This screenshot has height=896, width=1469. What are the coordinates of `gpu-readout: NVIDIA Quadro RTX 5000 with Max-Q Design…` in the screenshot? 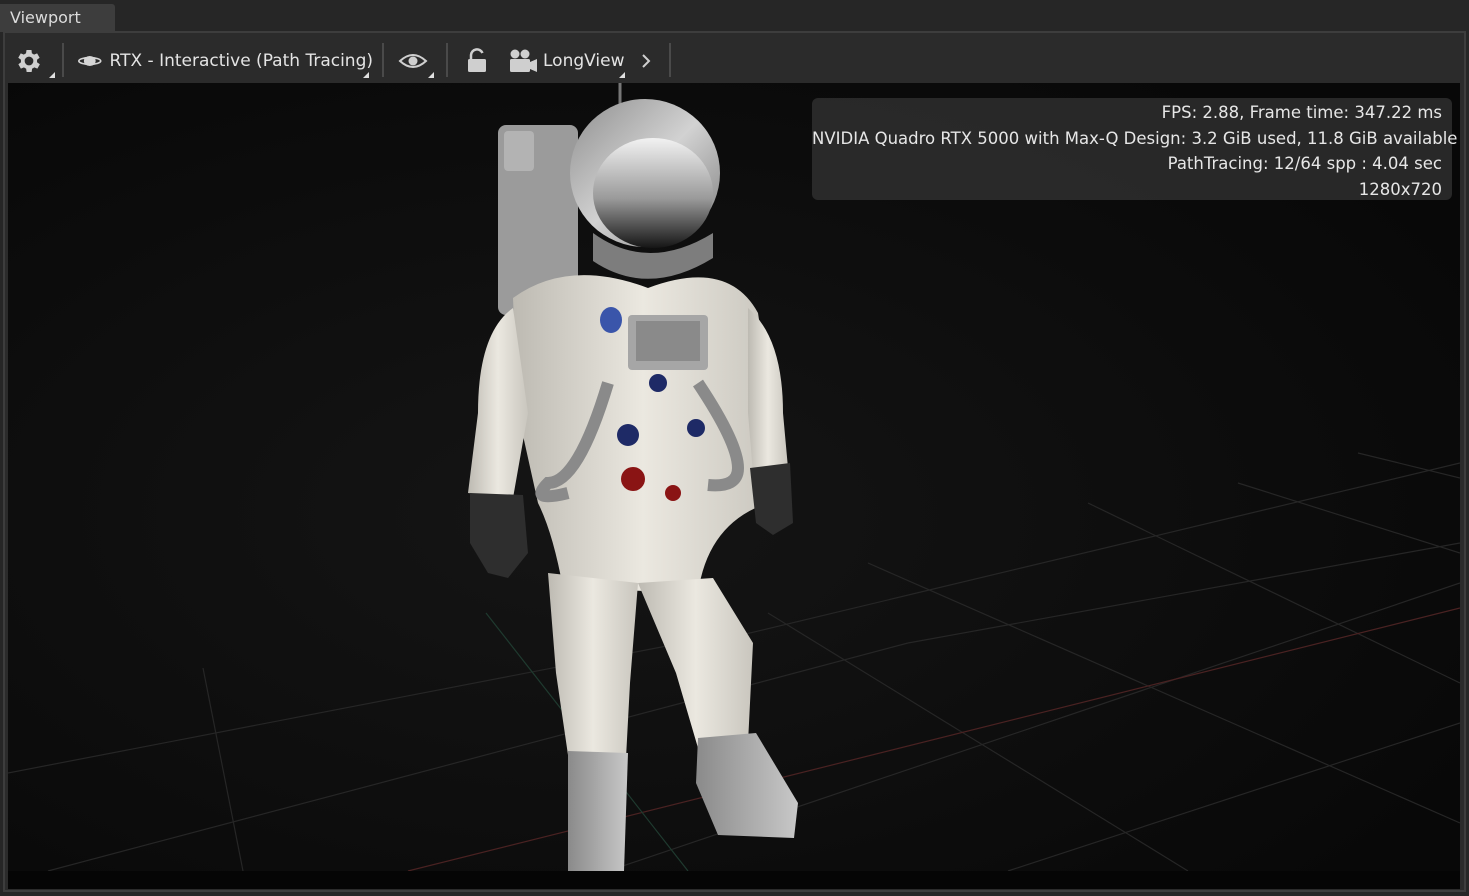 It's located at (1135, 138).